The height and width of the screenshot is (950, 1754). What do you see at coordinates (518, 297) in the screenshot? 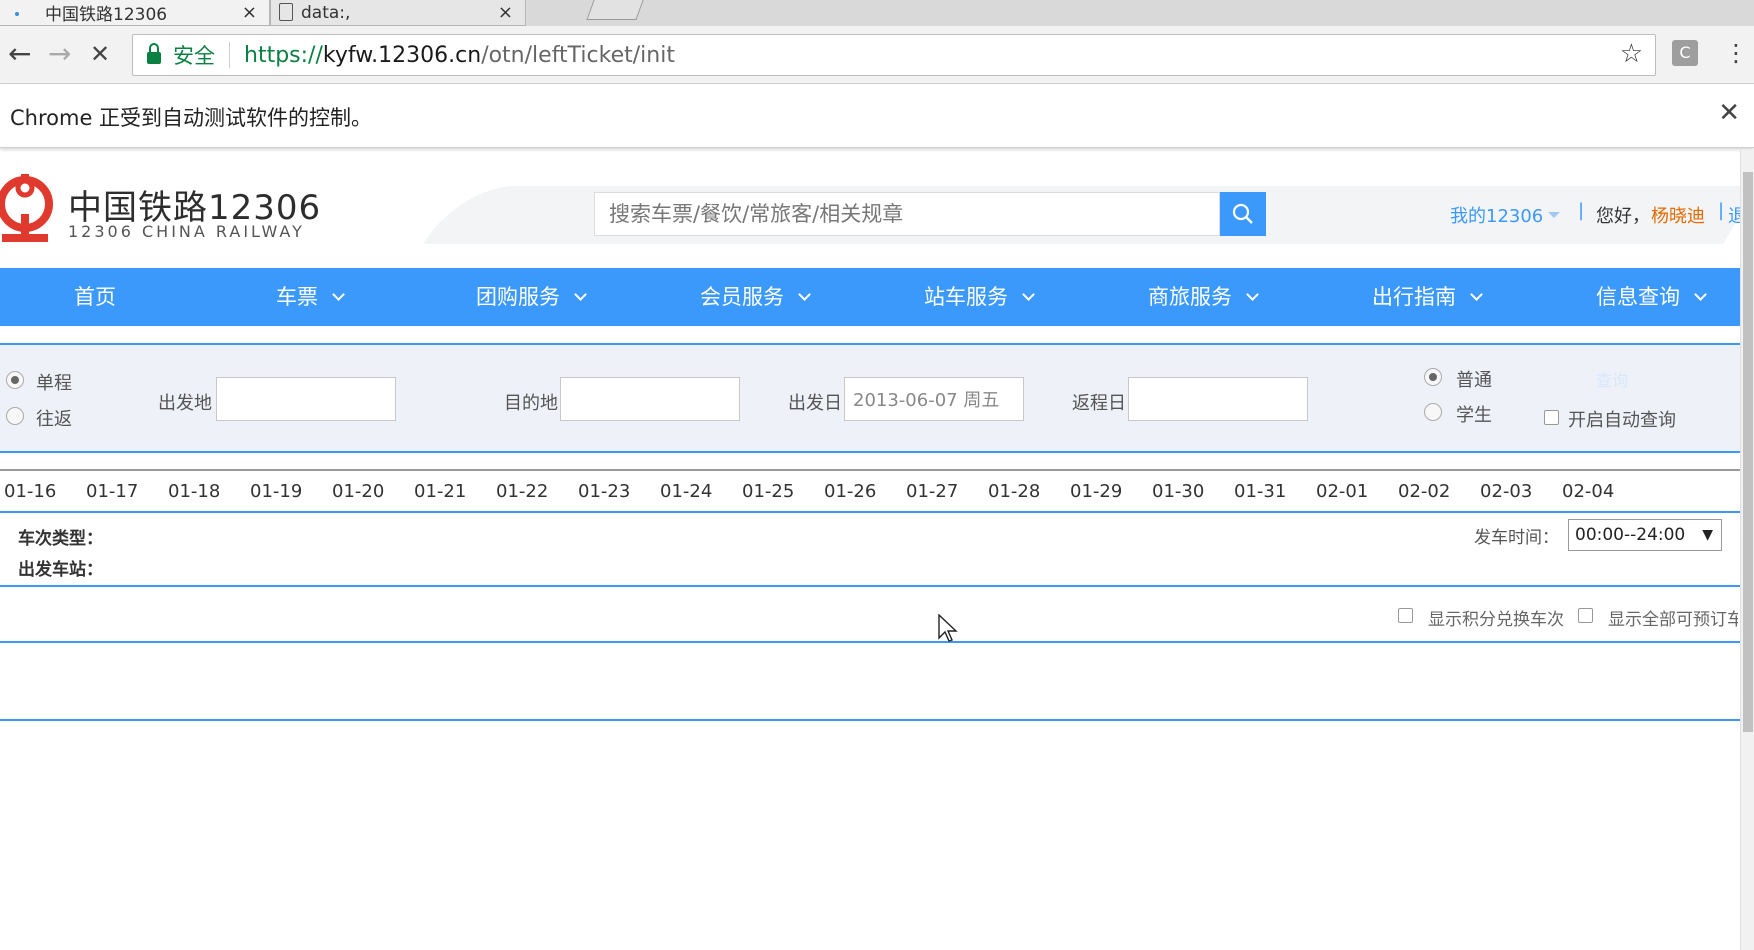
I see `nav-label: 团购服务` at bounding box center [518, 297].